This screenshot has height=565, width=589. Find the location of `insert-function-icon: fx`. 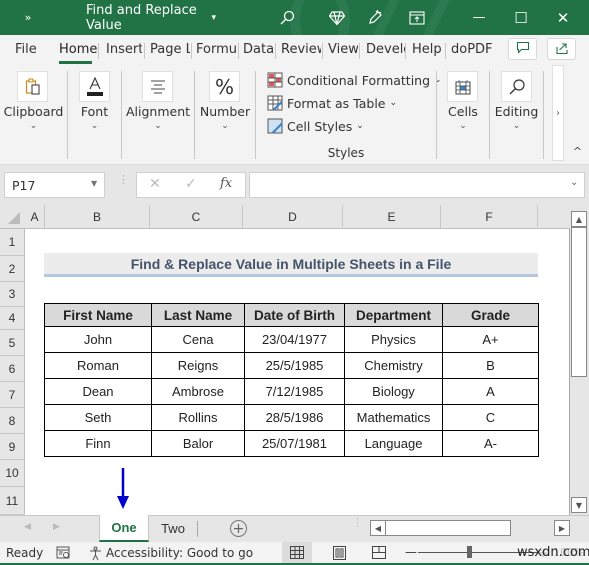

insert-function-icon: fx is located at coordinates (226, 183).